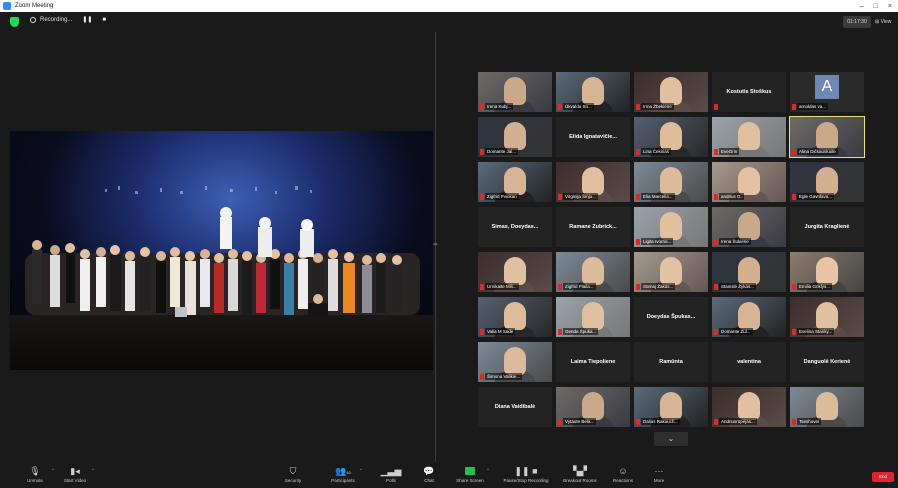 Image resolution: width=898 pixels, height=488 pixels. Describe the element at coordinates (502, 196) in the screenshot. I see `participant-name-label: Zigfrid Pviokan` at that location.